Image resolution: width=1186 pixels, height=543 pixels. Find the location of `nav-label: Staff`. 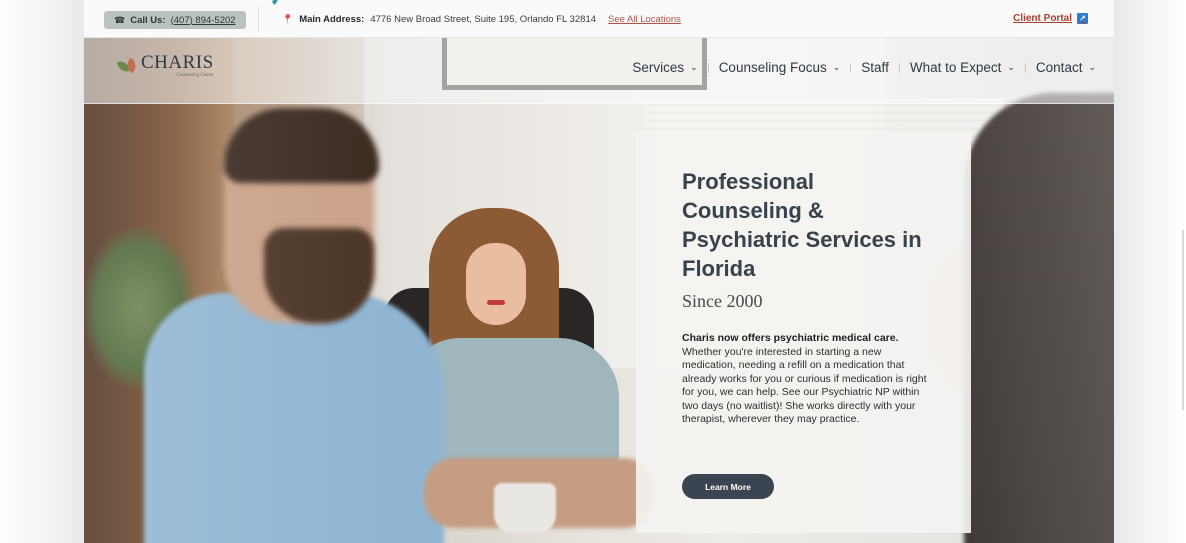

nav-label: Staff is located at coordinates (875, 67).